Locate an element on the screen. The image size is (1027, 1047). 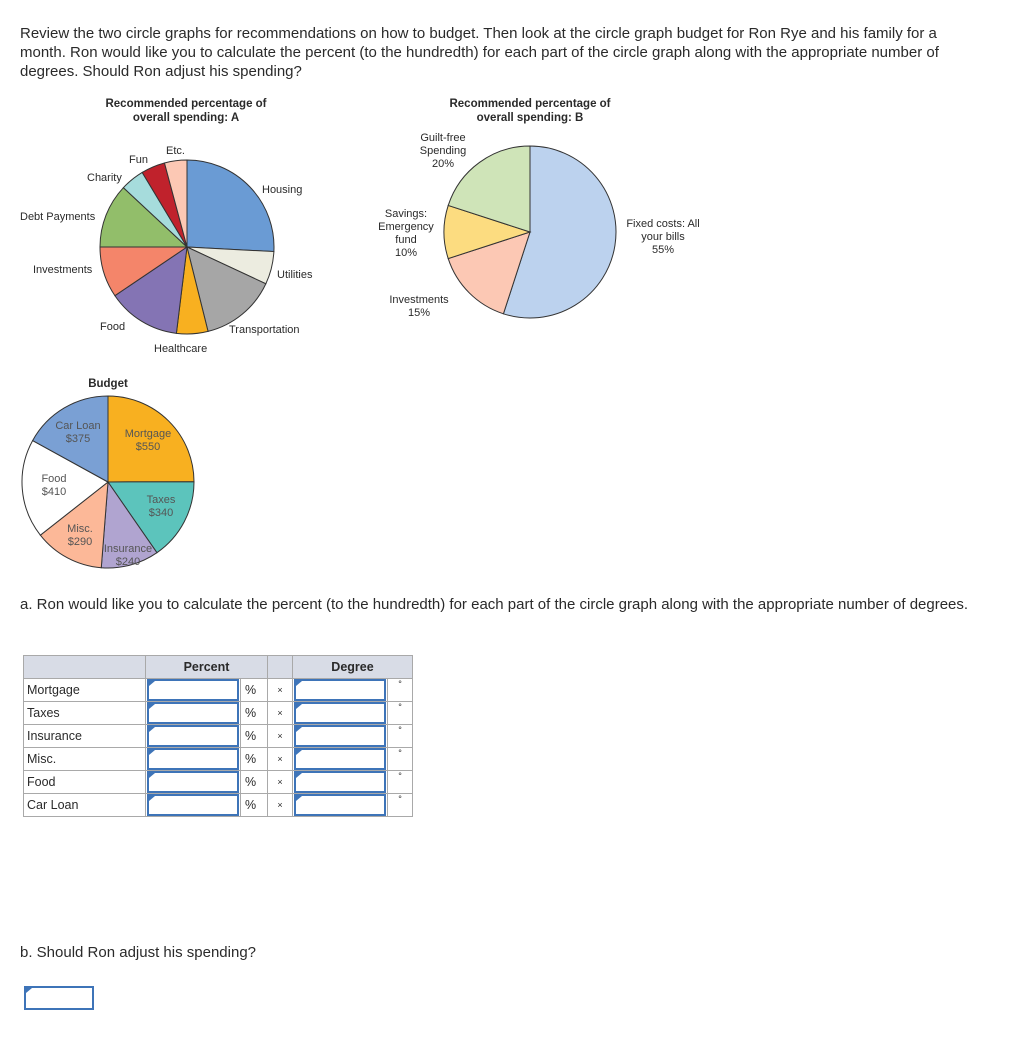
row-label: Food is located at coordinates (84, 782).